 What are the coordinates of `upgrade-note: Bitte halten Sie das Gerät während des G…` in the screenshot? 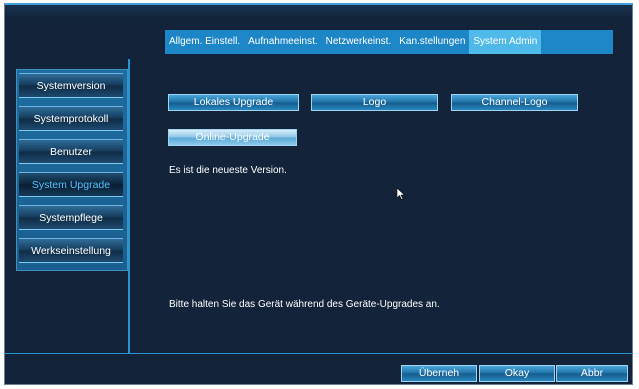 It's located at (304, 304).